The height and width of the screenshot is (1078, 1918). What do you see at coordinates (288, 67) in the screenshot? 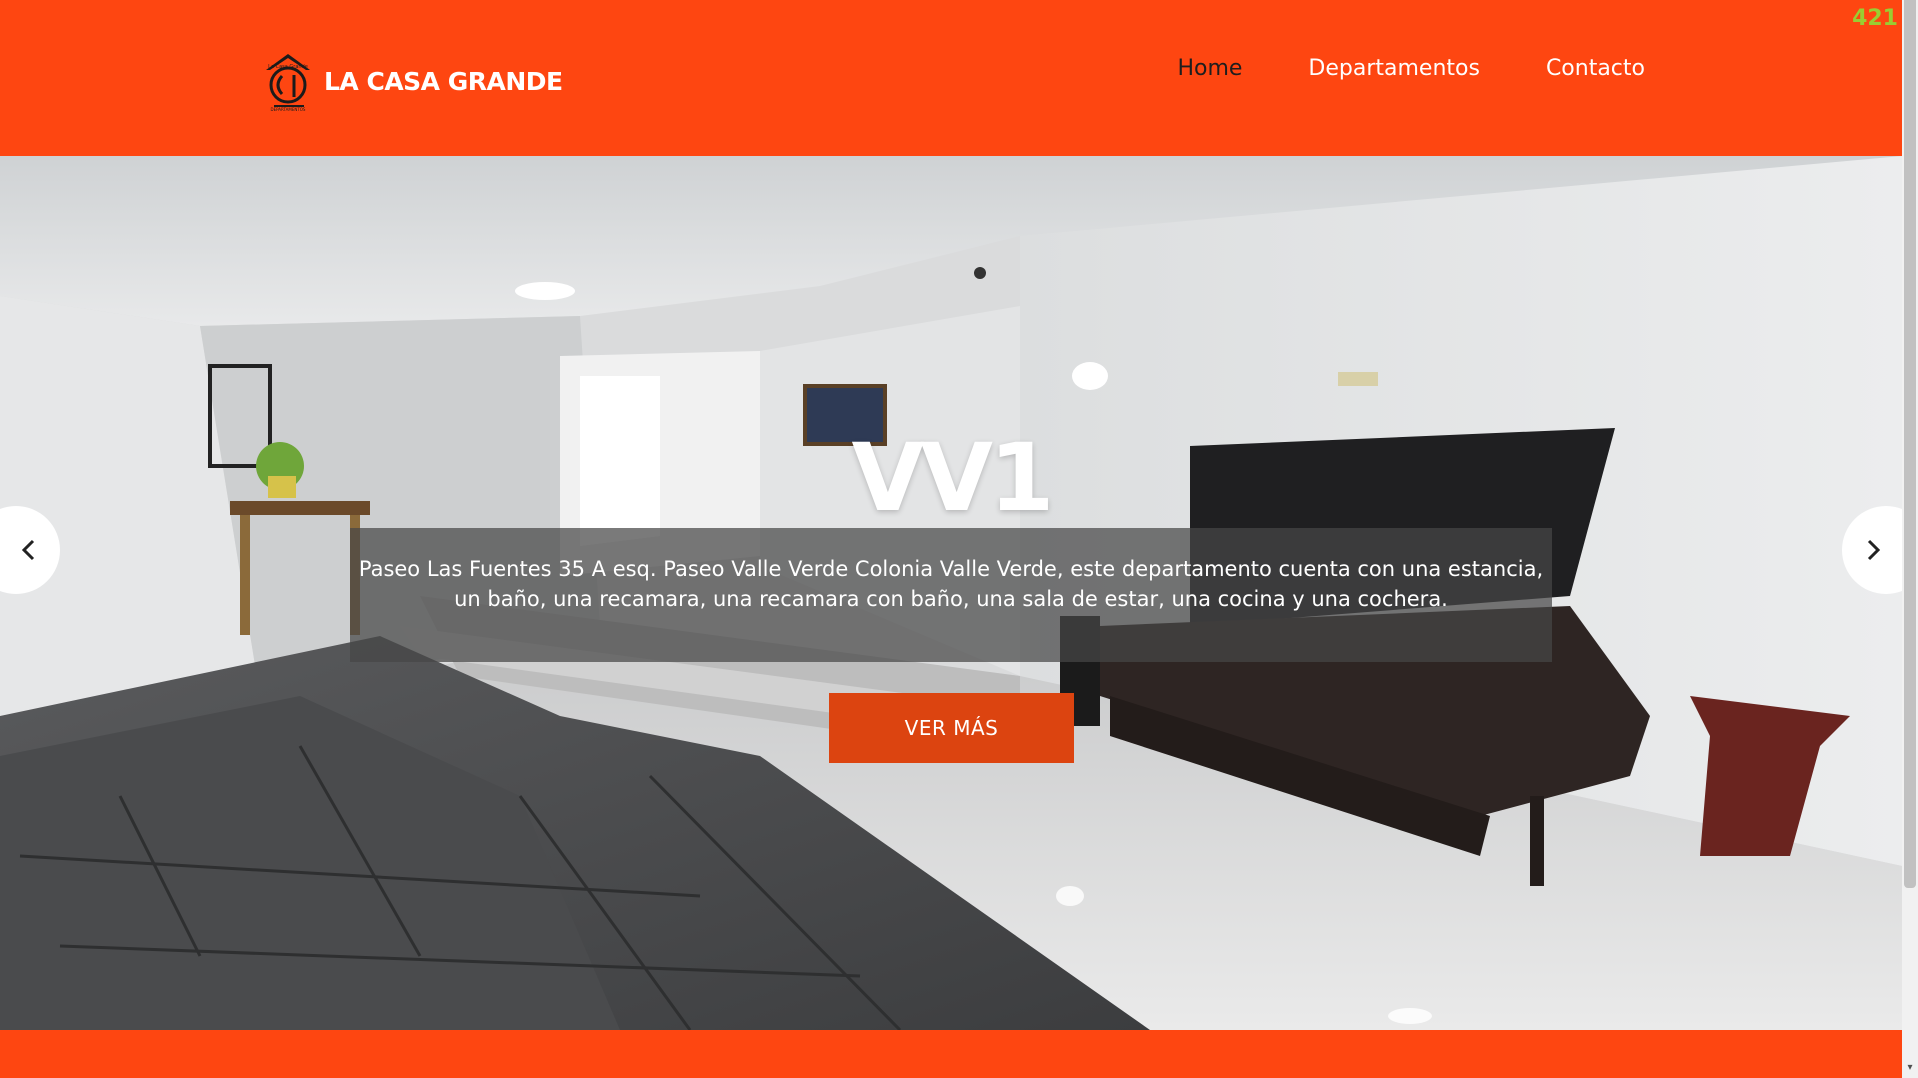
I see `logo-text-top: La Casa Grande` at bounding box center [288, 67].